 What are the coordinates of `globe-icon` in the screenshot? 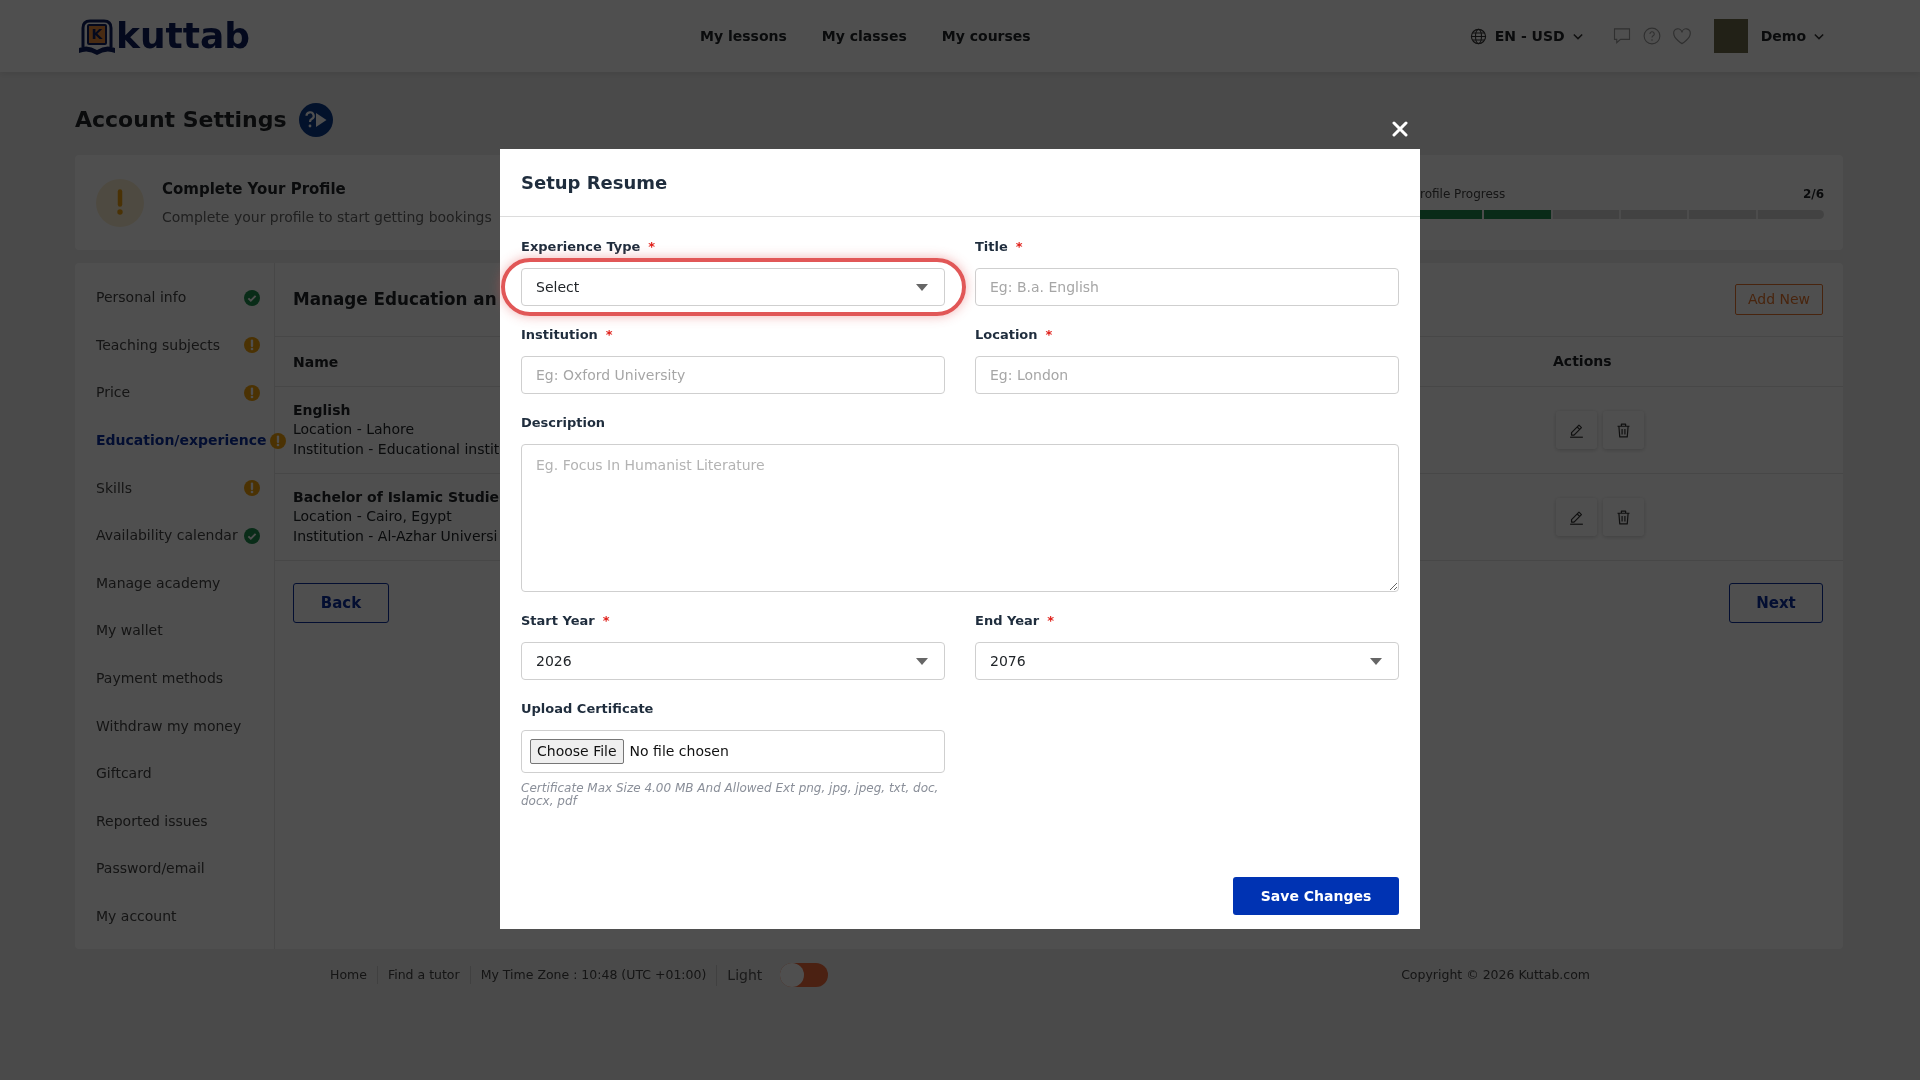 It's located at (1478, 36).